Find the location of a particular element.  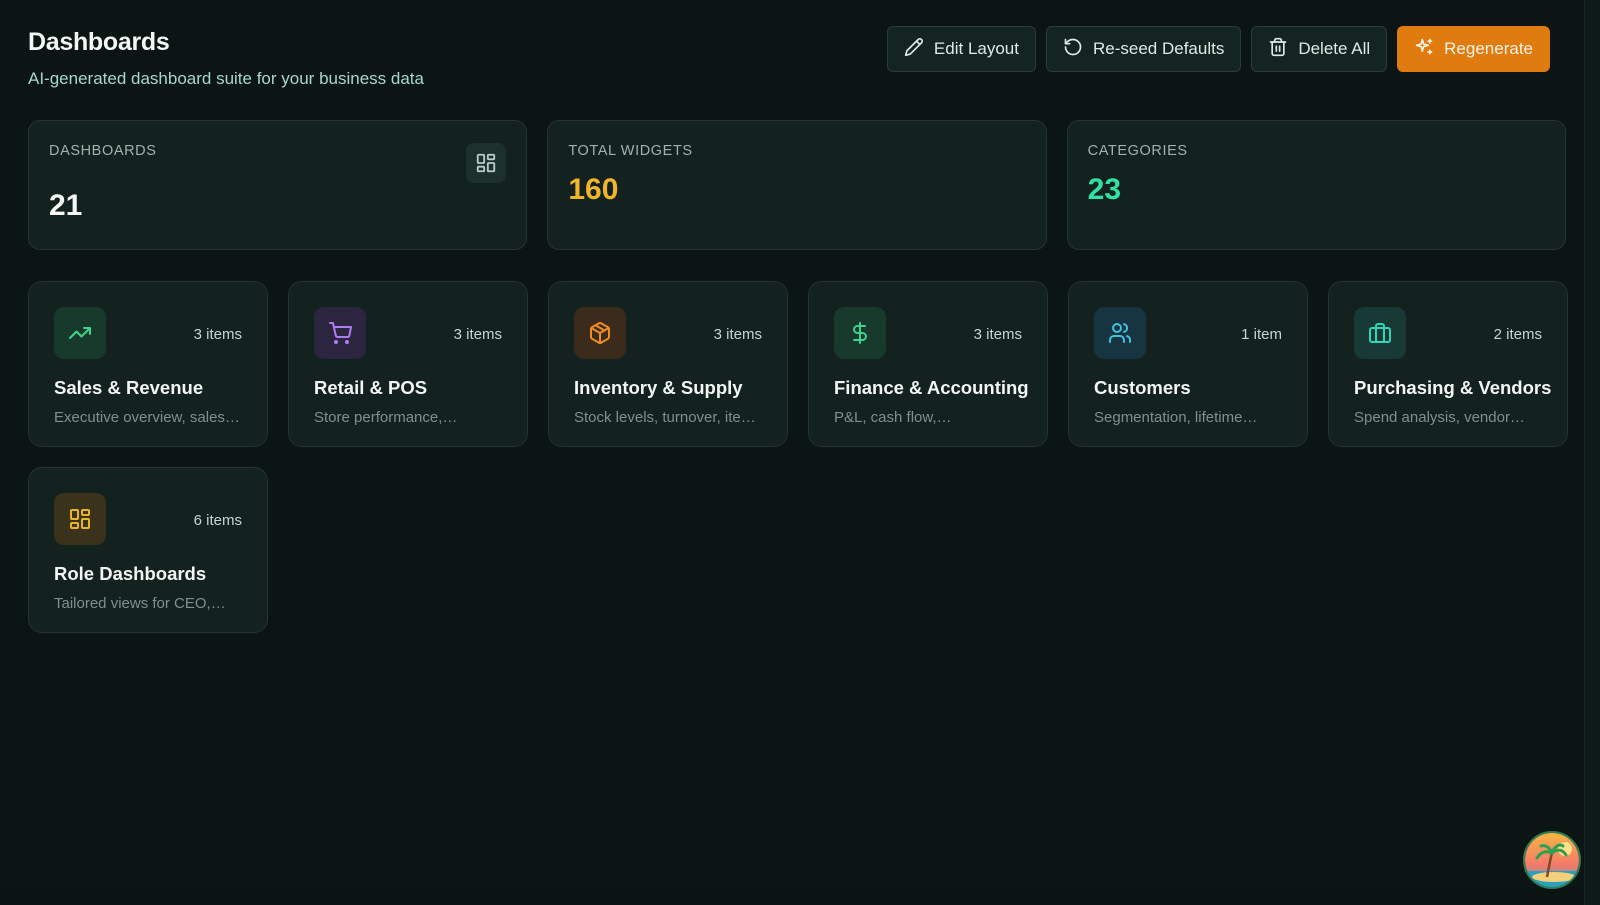

package-icon is located at coordinates (600, 333).